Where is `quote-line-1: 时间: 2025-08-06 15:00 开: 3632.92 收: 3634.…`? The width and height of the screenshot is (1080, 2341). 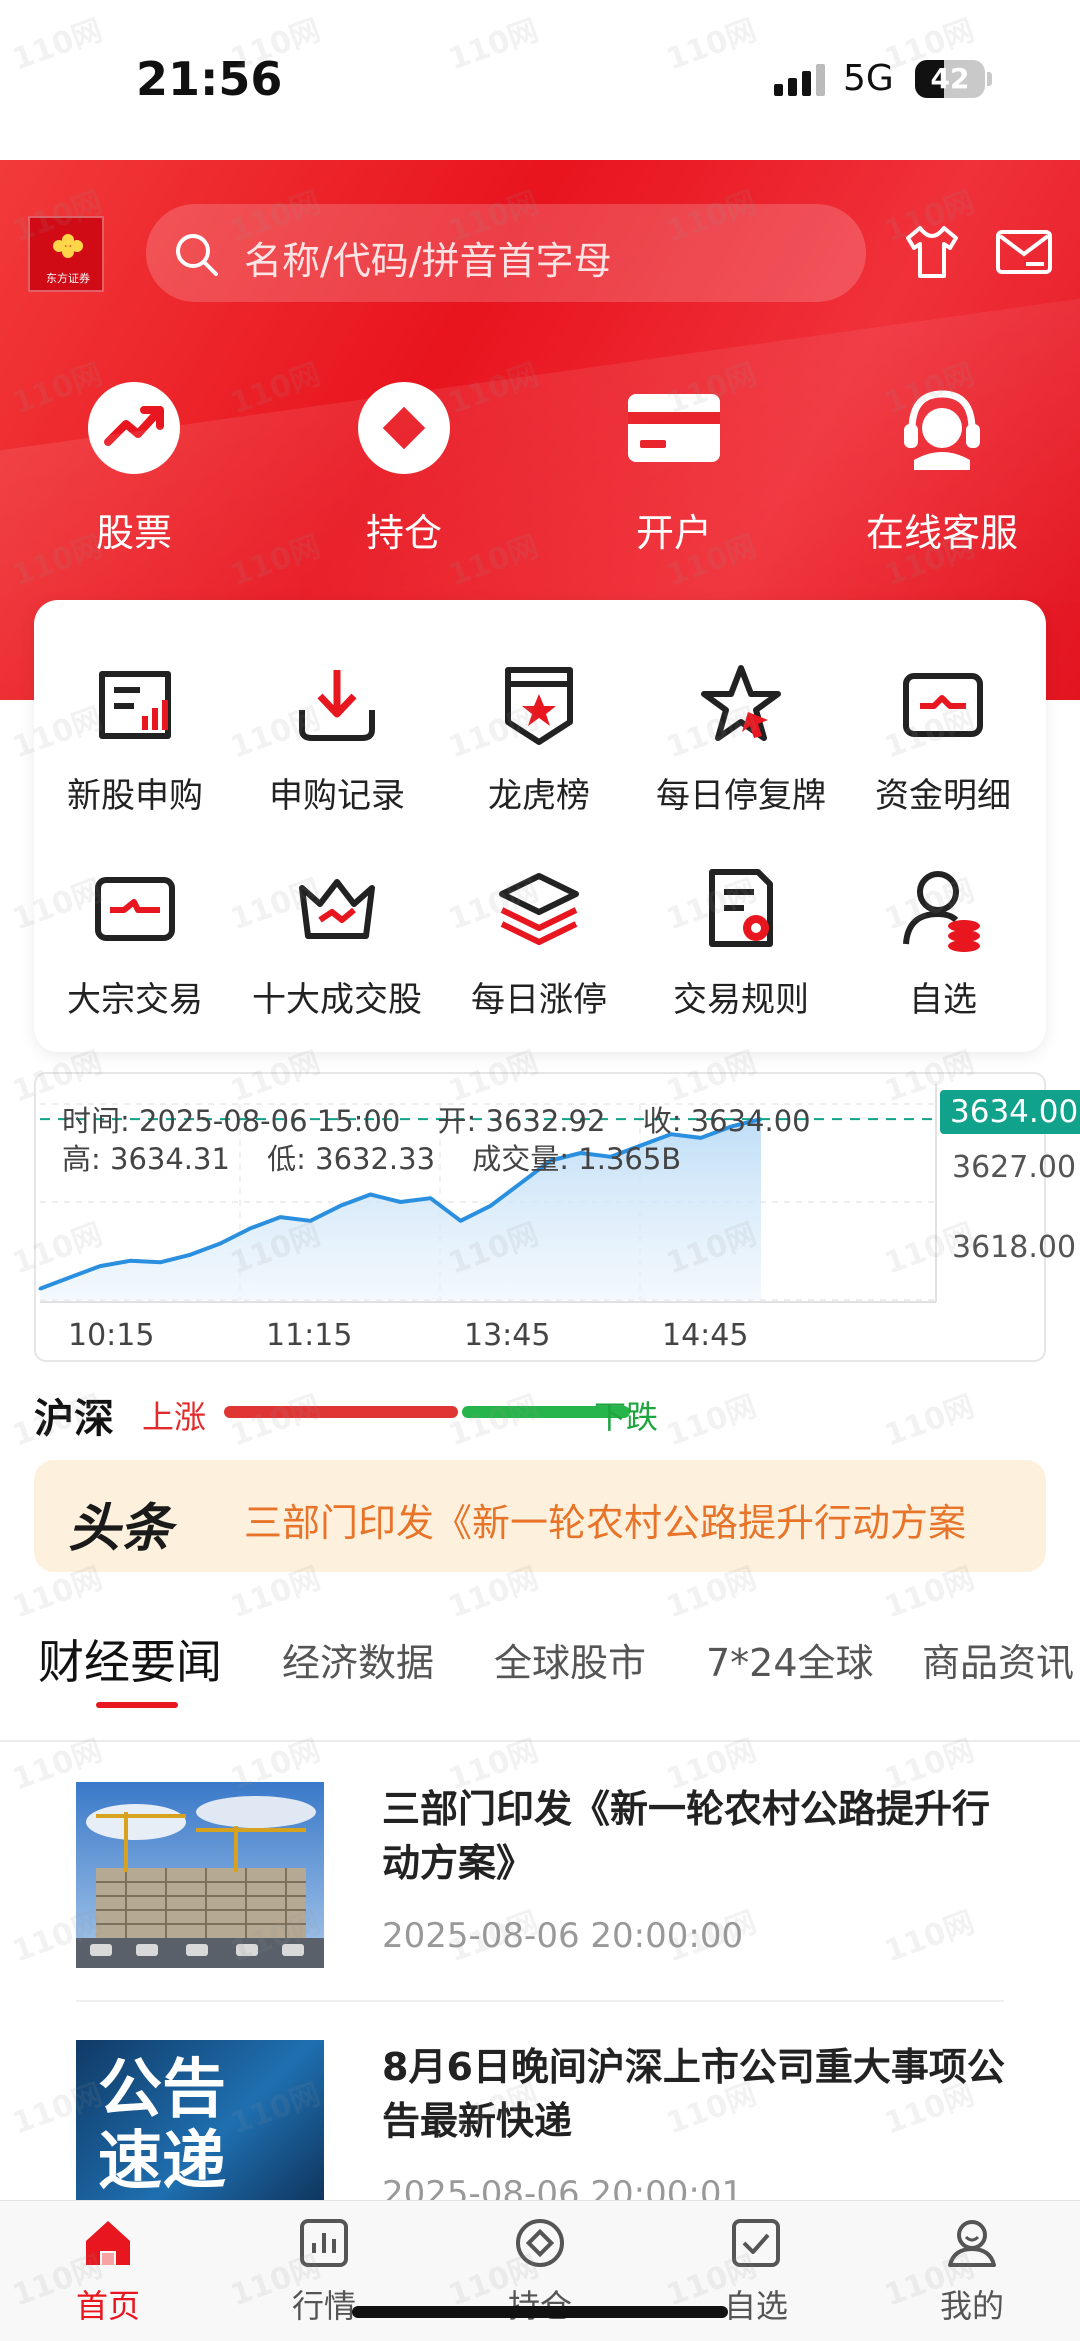 quote-line-1: 时间: 2025-08-06 15:00 开: 3632.92 收: 3634.… is located at coordinates (450, 1119).